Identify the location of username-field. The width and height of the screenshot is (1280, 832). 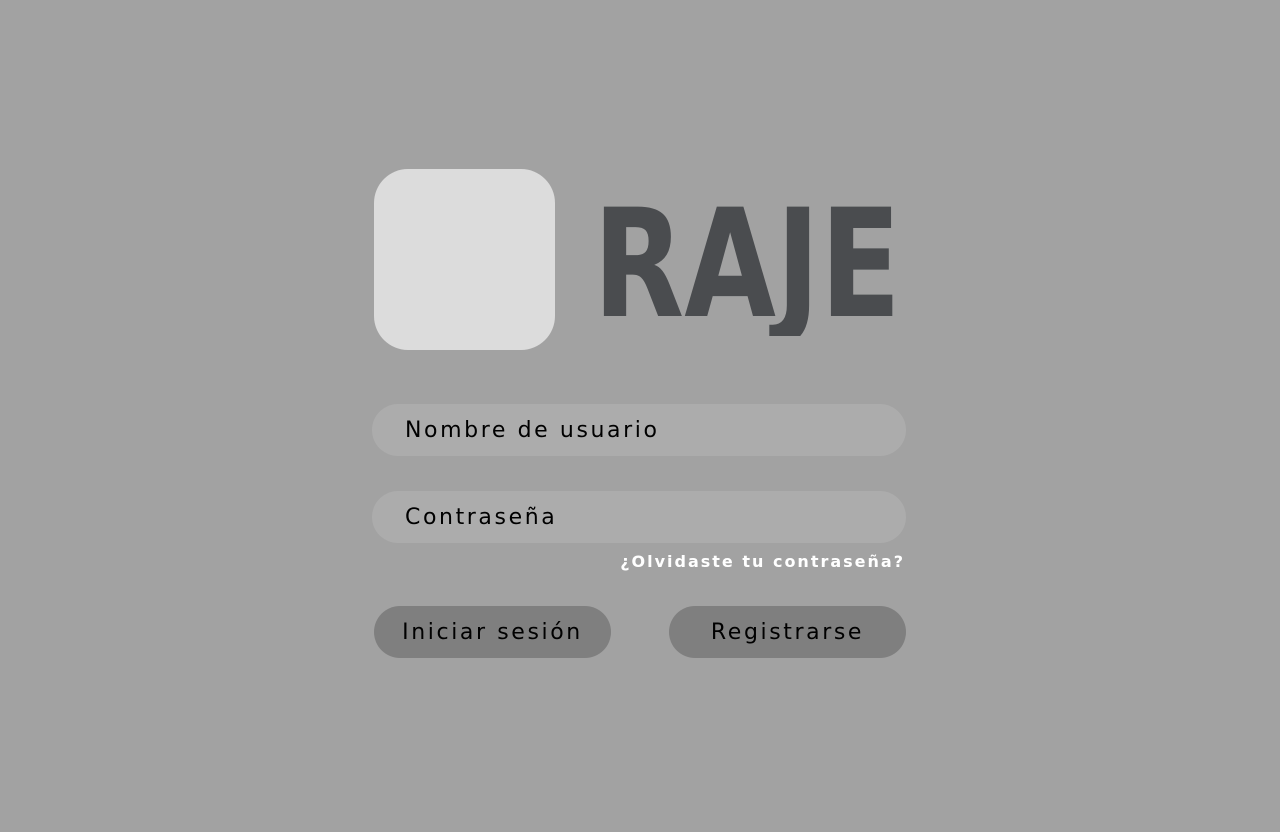
(639, 430).